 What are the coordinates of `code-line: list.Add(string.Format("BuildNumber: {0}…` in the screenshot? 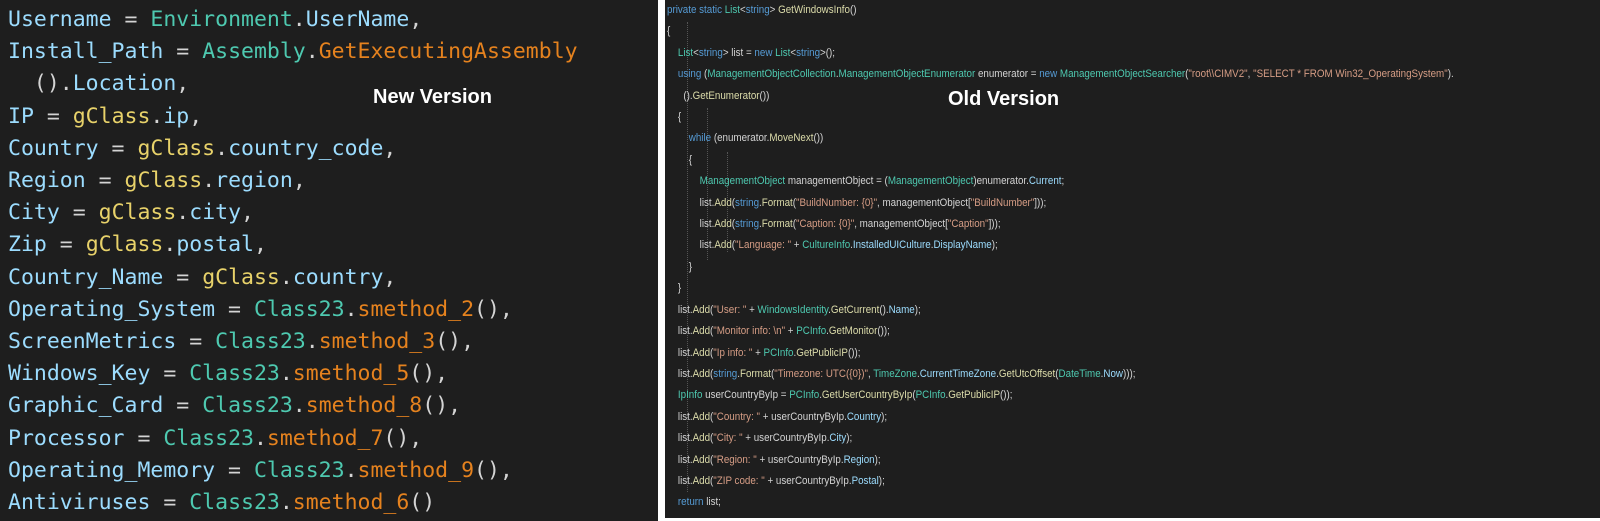 It's located at (1060, 203).